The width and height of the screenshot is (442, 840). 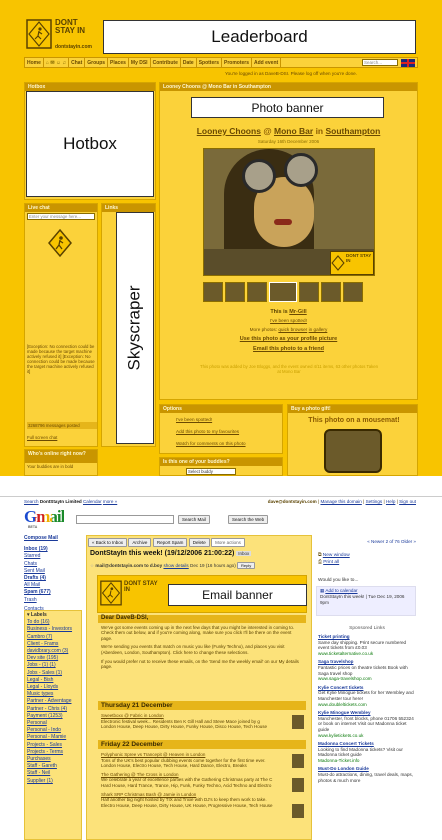 I want to click on report-spam-button: Report Spam, so click(x=170, y=542).